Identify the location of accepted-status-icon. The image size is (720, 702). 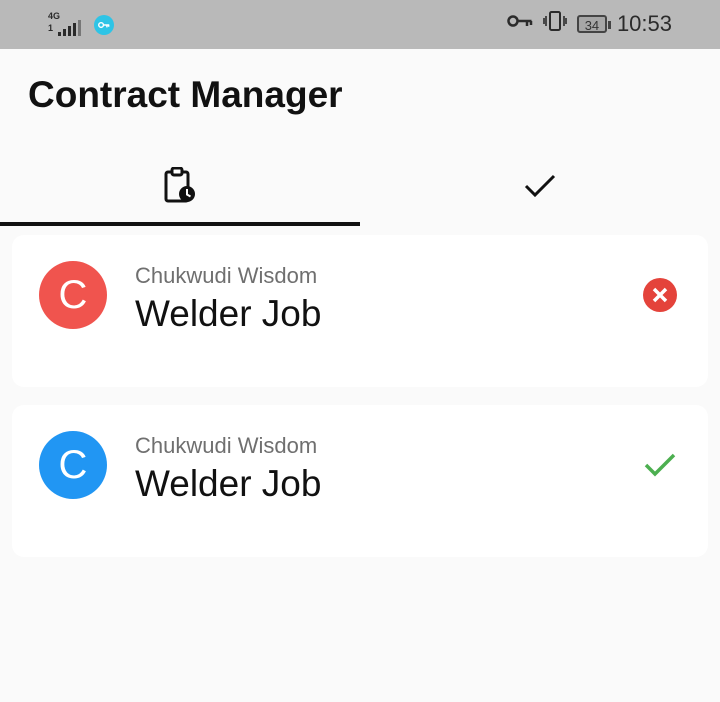
(660, 465).